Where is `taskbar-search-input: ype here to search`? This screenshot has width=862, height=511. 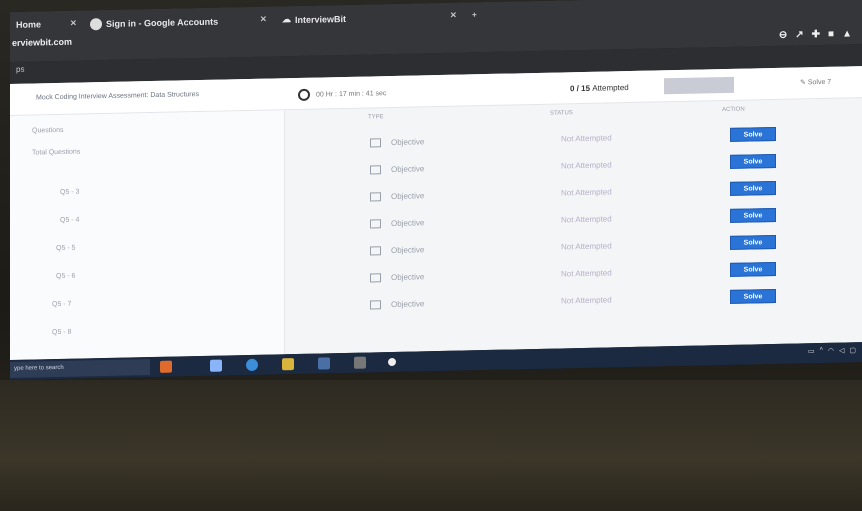
taskbar-search-input: ype here to search is located at coordinates (80, 368).